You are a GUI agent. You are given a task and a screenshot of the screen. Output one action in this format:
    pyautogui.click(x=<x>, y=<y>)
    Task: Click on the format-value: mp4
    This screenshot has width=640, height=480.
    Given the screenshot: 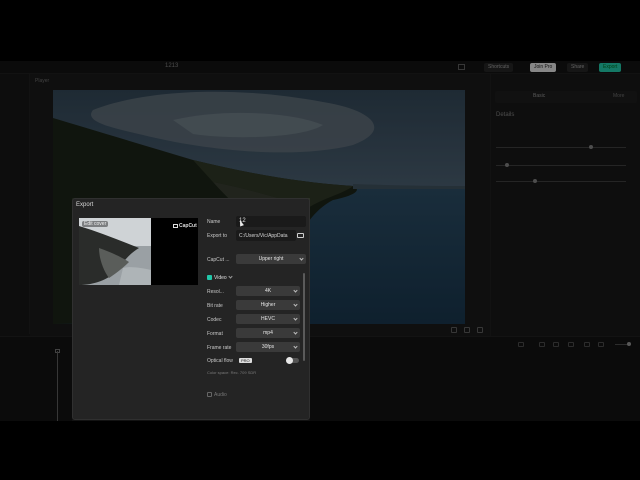 What is the action you would take?
    pyautogui.click(x=268, y=333)
    